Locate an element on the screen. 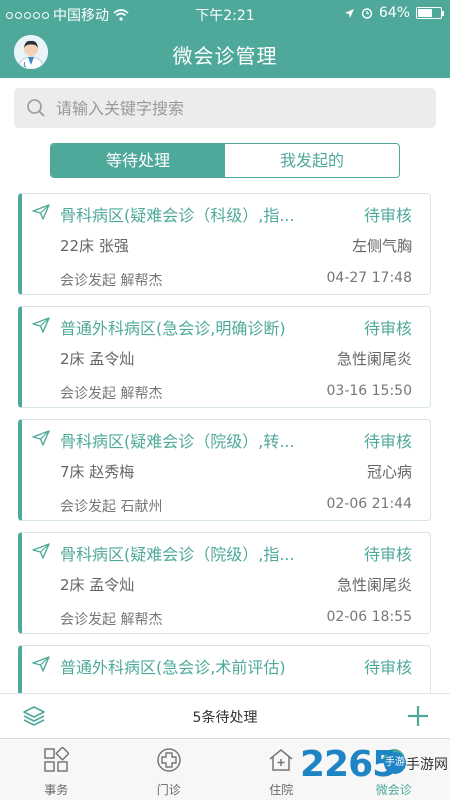 The height and width of the screenshot is (800, 450). bottom-nav: 事务 门诊 住院 微会诊 is located at coordinates (225, 769).